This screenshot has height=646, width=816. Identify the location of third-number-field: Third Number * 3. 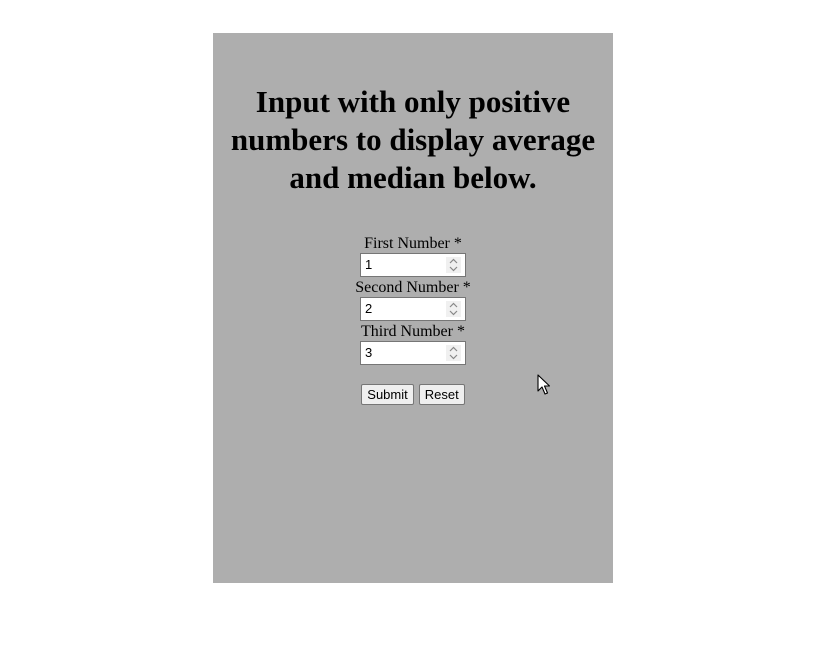
(413, 345).